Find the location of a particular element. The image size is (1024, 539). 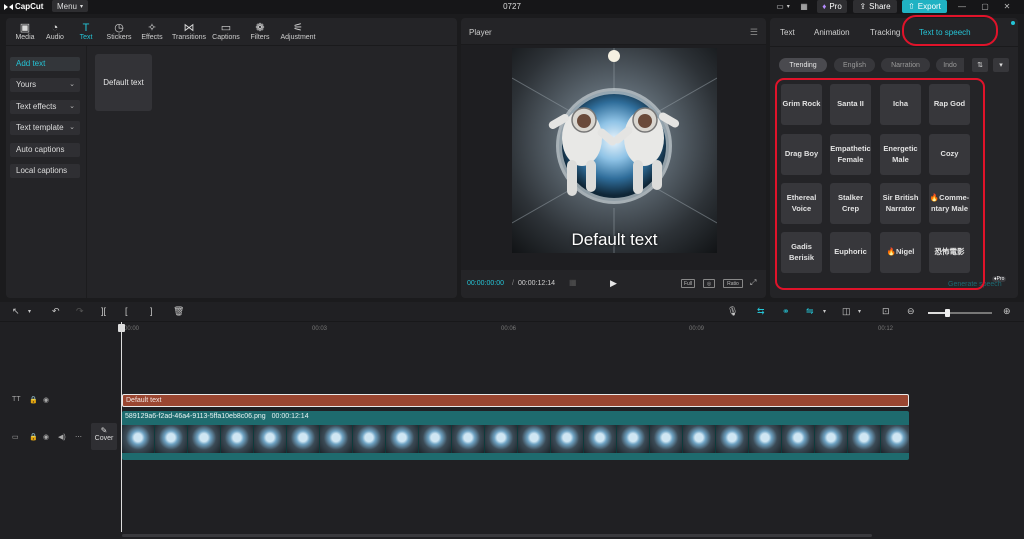

zoom-out-icon: ⊖ is located at coordinates (911, 311).